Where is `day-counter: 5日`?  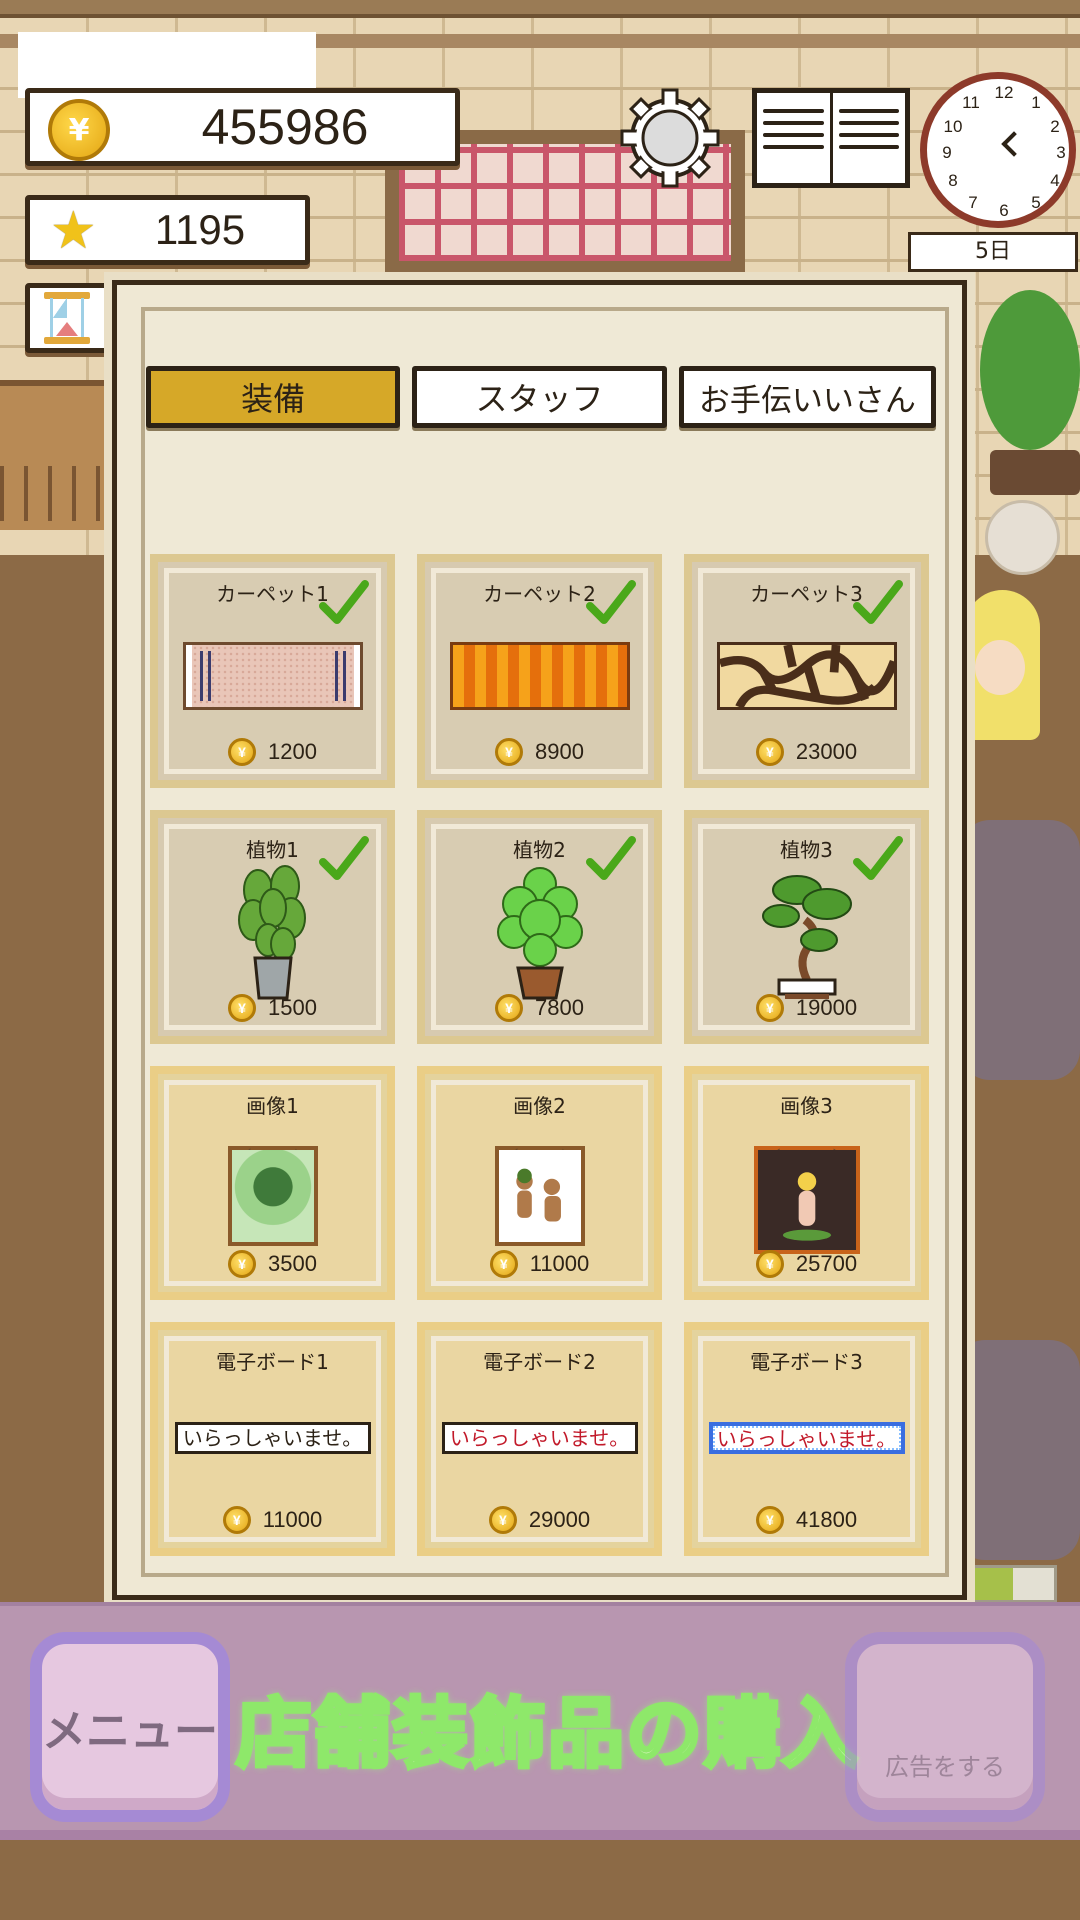 day-counter: 5日 is located at coordinates (993, 252).